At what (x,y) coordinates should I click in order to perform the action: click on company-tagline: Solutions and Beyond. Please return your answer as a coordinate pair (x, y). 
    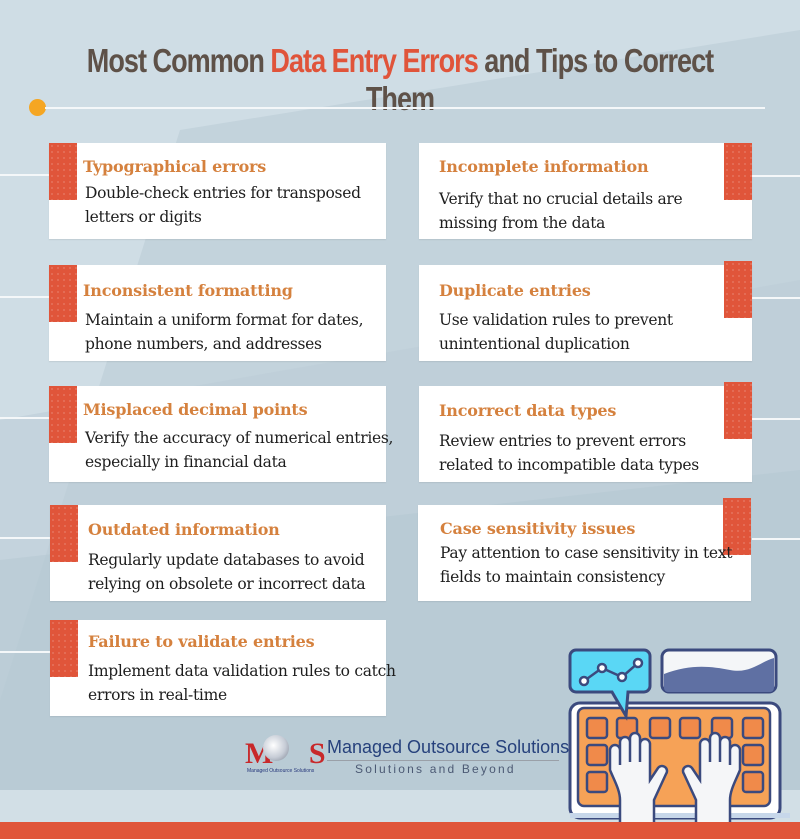
    Looking at the image, I should click on (435, 769).